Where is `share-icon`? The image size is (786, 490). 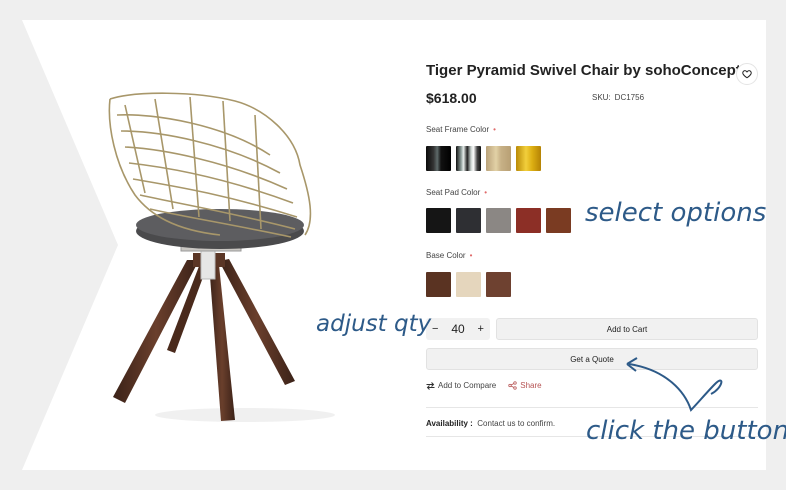 share-icon is located at coordinates (512, 385).